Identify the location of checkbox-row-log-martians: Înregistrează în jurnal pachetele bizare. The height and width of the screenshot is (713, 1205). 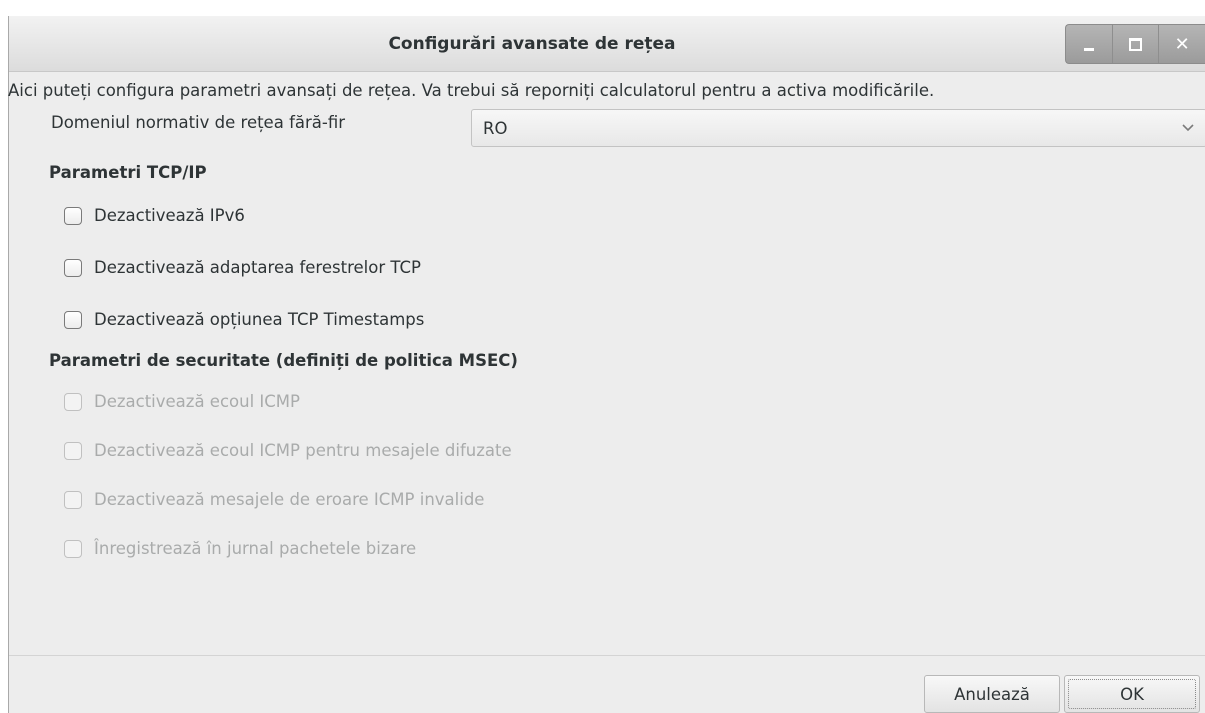
(240, 548).